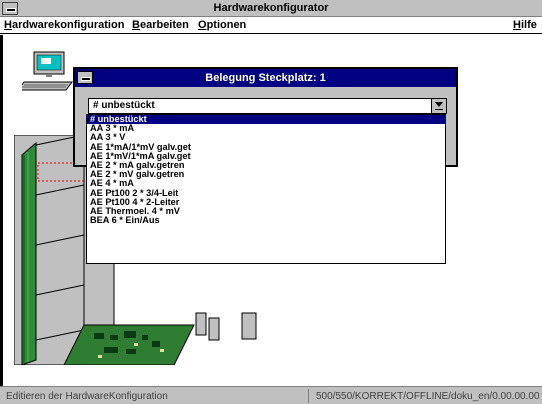 This screenshot has width=542, height=404. Describe the element at coordinates (87, 396) in the screenshot. I see `status-message: Editieren der HardwareKonfiguration` at that location.